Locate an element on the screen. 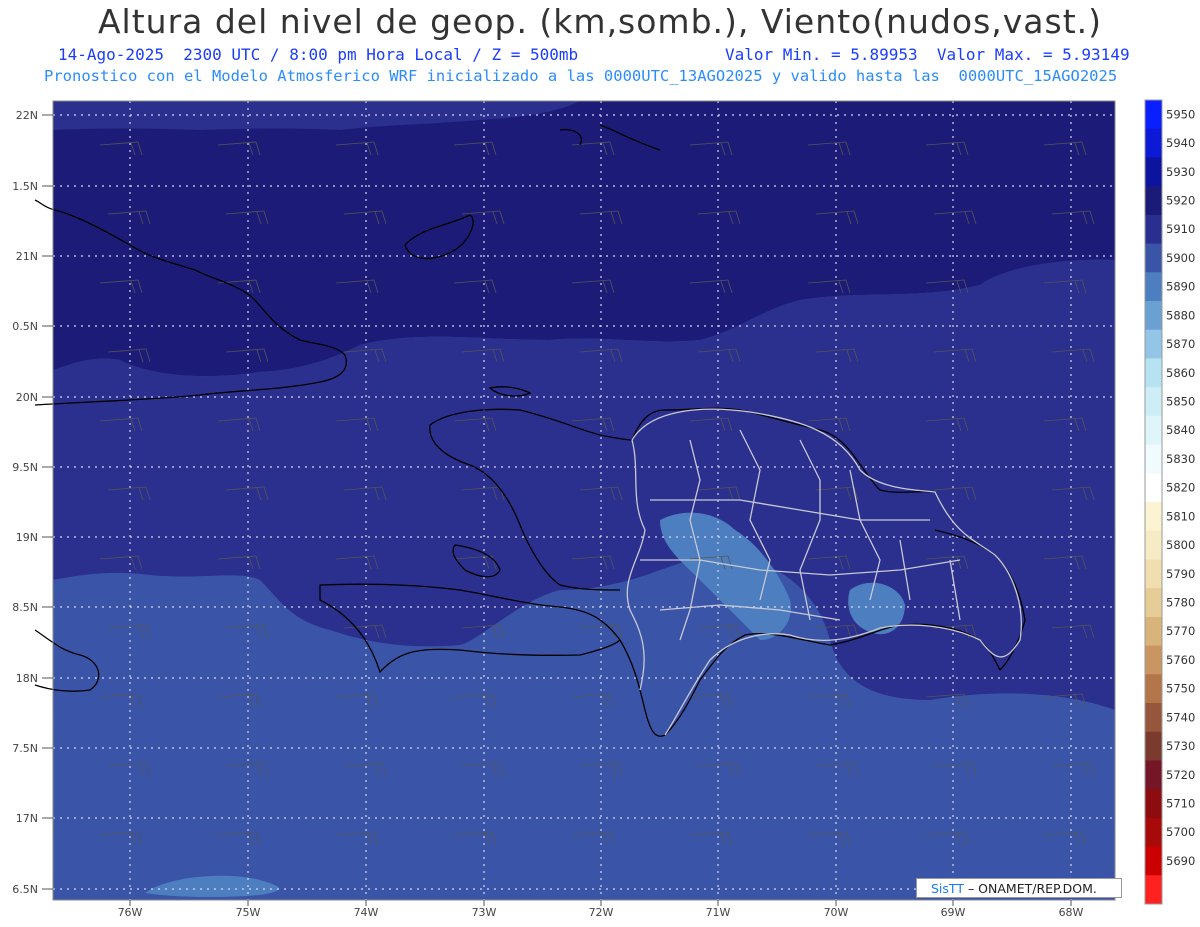 This screenshot has width=1200, height=927. lat-label: 8.5N is located at coordinates (25, 607).